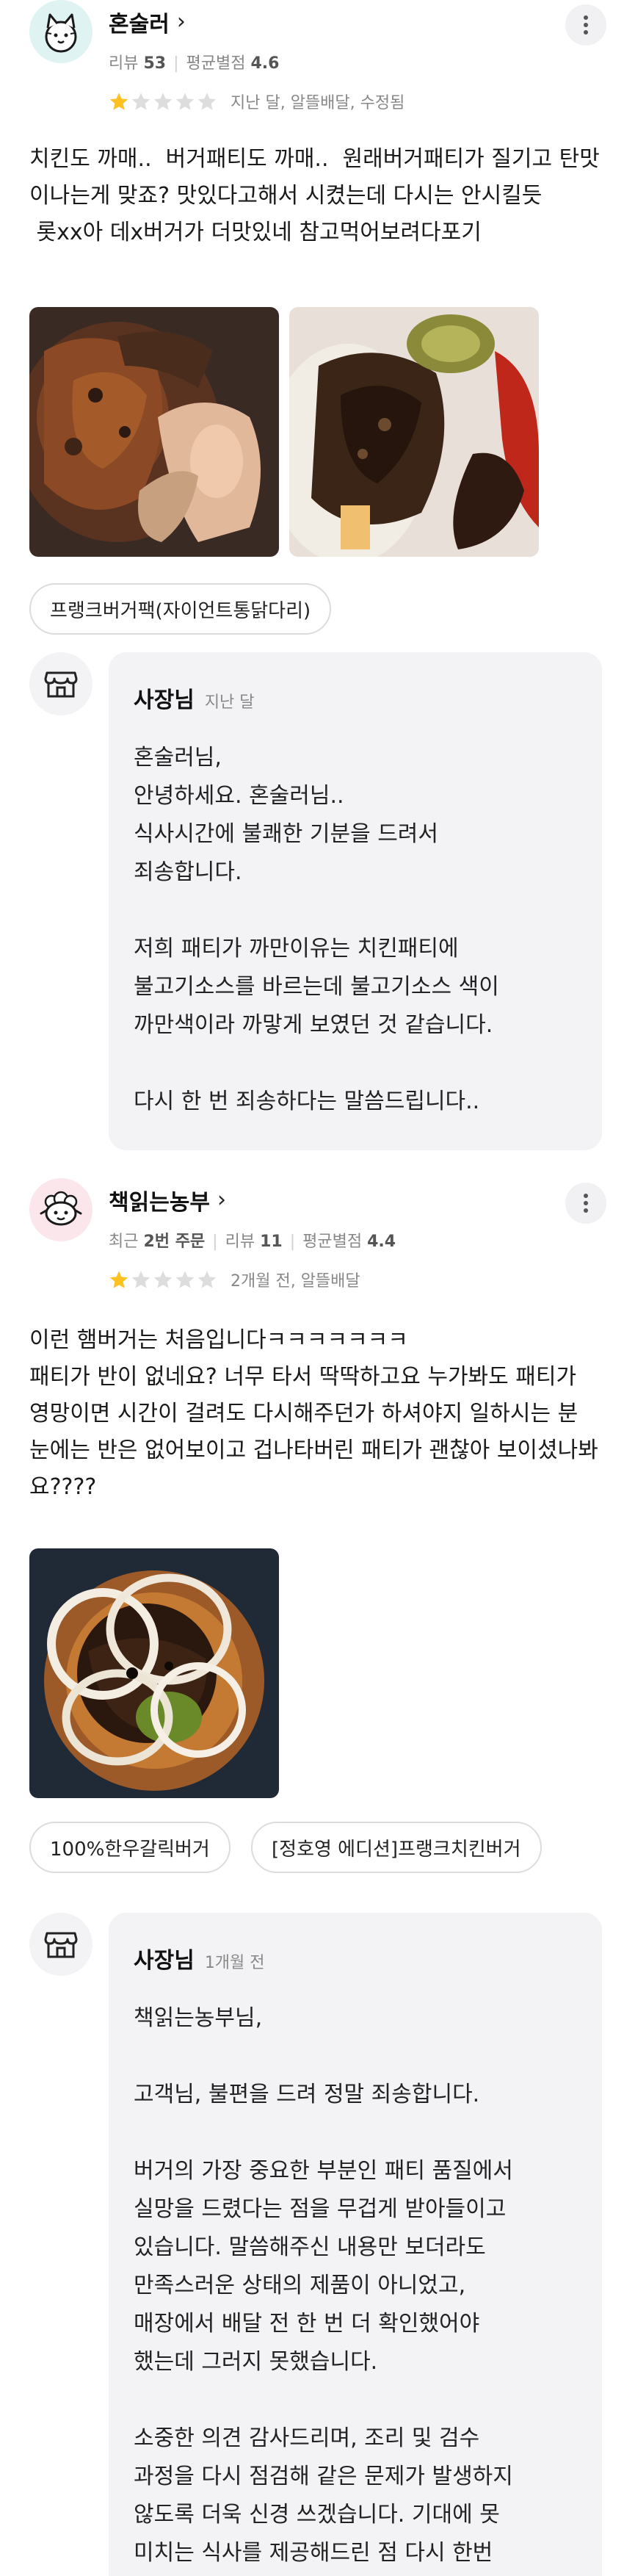 This screenshot has height=2576, width=624. I want to click on reviewer-nickname: 혼술러, so click(140, 22).